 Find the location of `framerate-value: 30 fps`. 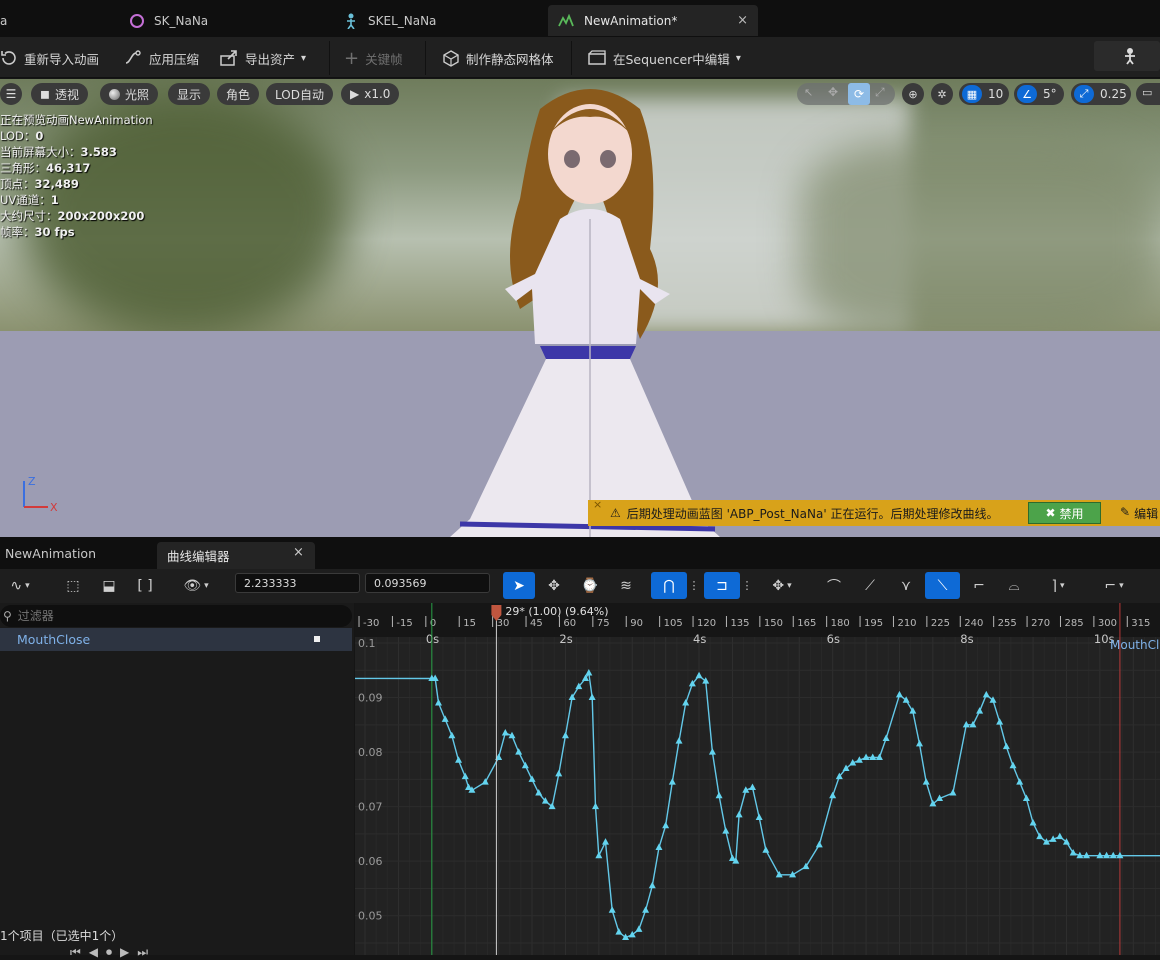

framerate-value: 30 fps is located at coordinates (54, 232).